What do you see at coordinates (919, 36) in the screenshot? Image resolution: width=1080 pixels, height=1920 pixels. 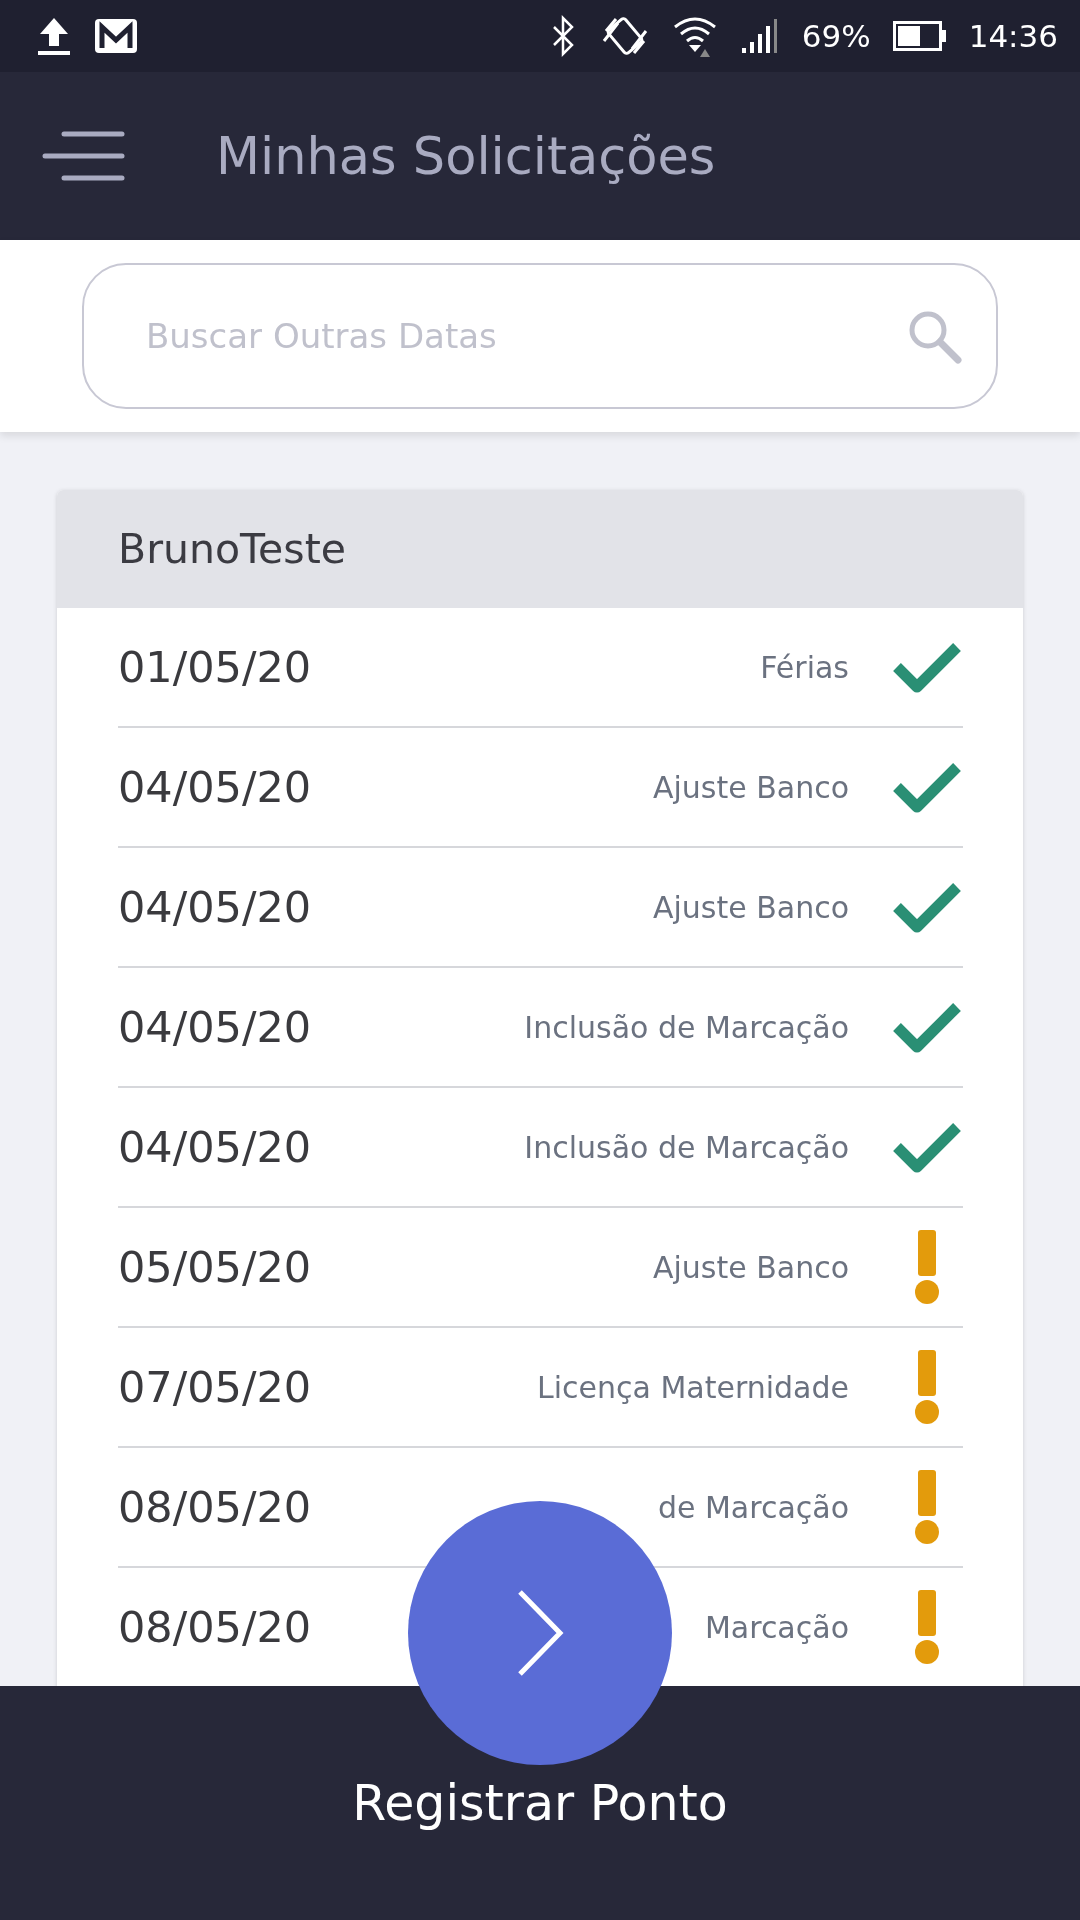 I see `battery-icon` at bounding box center [919, 36].